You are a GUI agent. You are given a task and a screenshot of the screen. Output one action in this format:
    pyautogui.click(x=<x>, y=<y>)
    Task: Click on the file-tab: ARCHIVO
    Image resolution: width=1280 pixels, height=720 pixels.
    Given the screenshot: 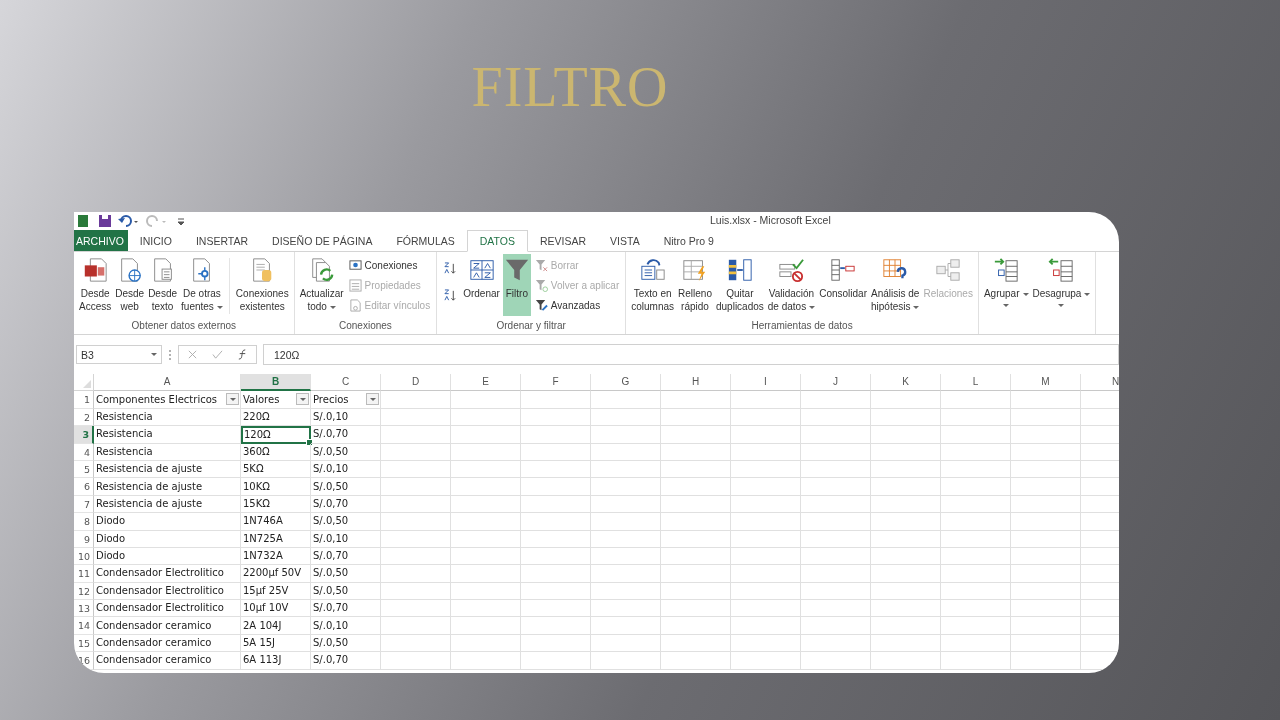 What is the action you would take?
    pyautogui.click(x=101, y=240)
    